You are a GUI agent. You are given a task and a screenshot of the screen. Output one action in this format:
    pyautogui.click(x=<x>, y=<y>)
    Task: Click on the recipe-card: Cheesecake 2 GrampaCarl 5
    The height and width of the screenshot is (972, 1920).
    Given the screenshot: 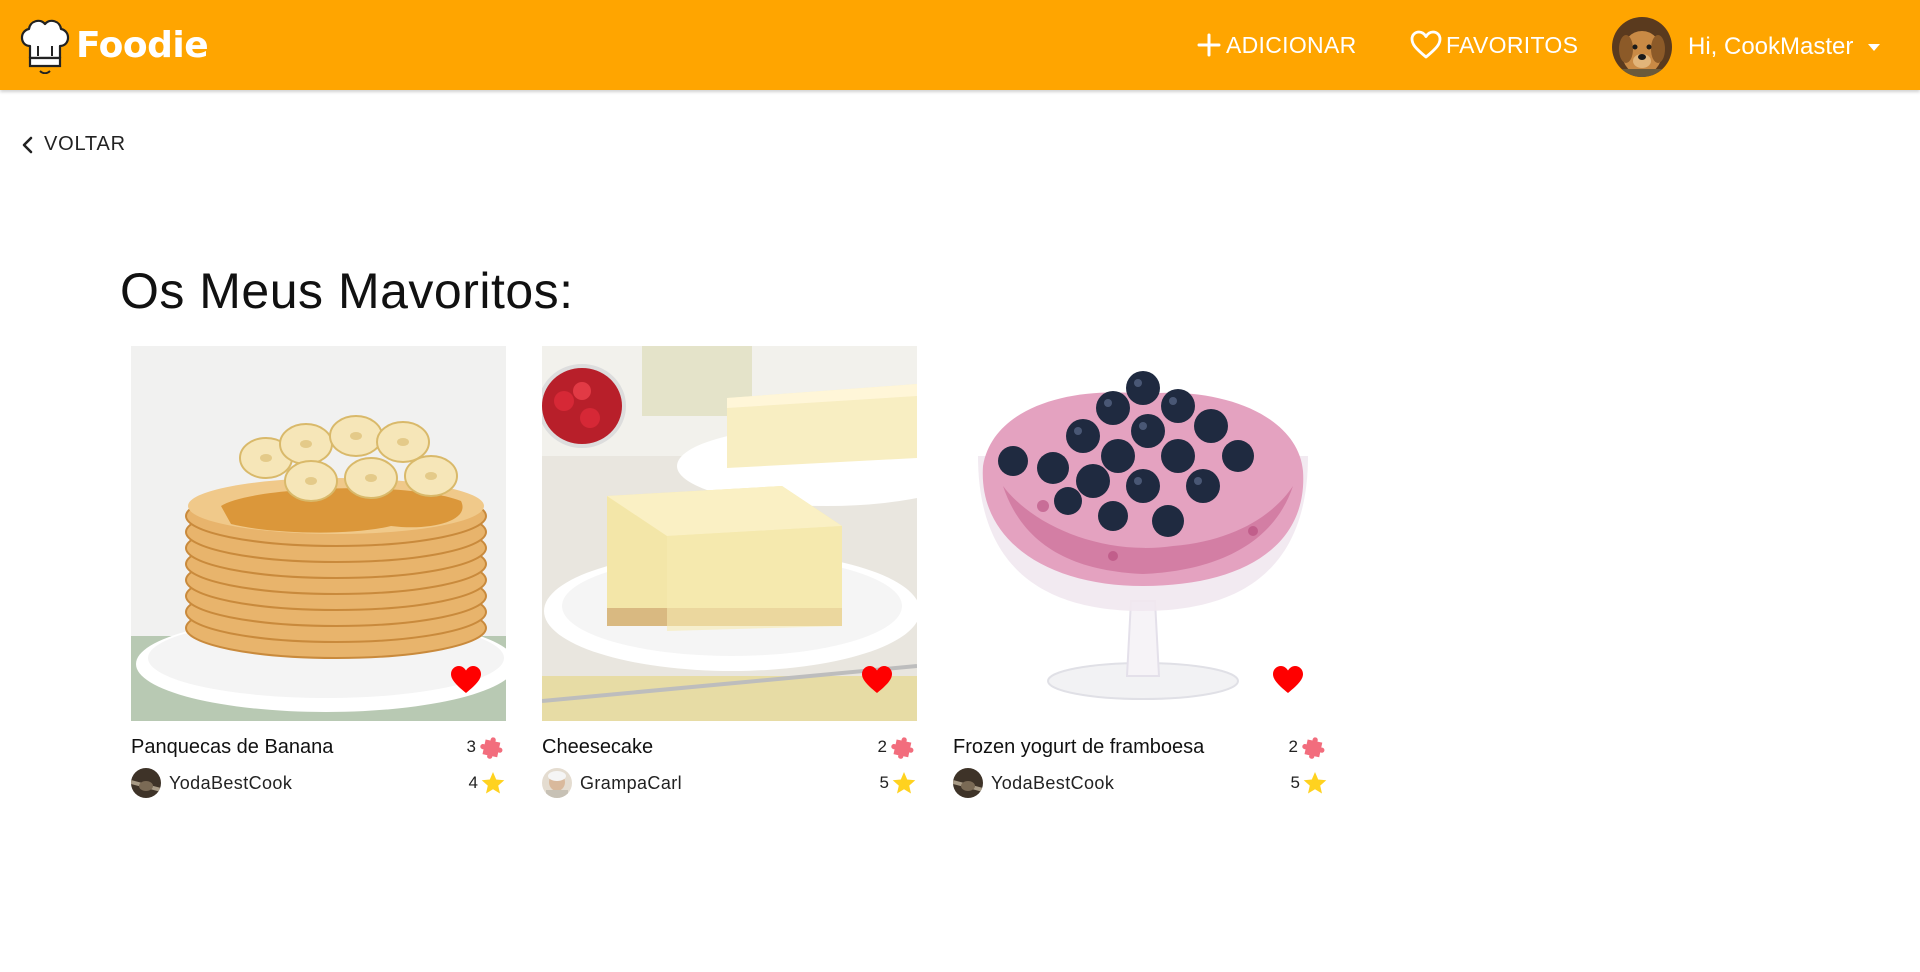 What is the action you would take?
    pyautogui.click(x=729, y=573)
    